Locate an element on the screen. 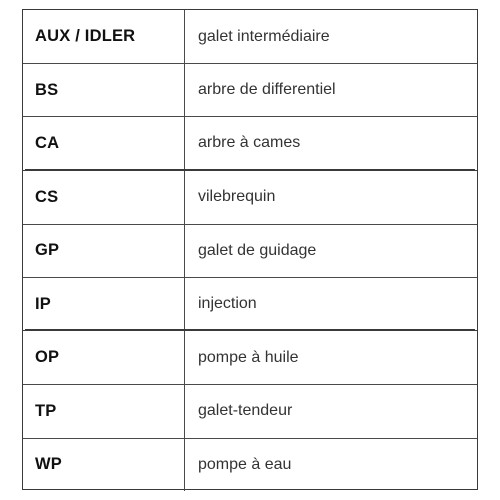 Image resolution: width=500 pixels, height=500 pixels. table-row: OP pompe à huile is located at coordinates (250, 358).